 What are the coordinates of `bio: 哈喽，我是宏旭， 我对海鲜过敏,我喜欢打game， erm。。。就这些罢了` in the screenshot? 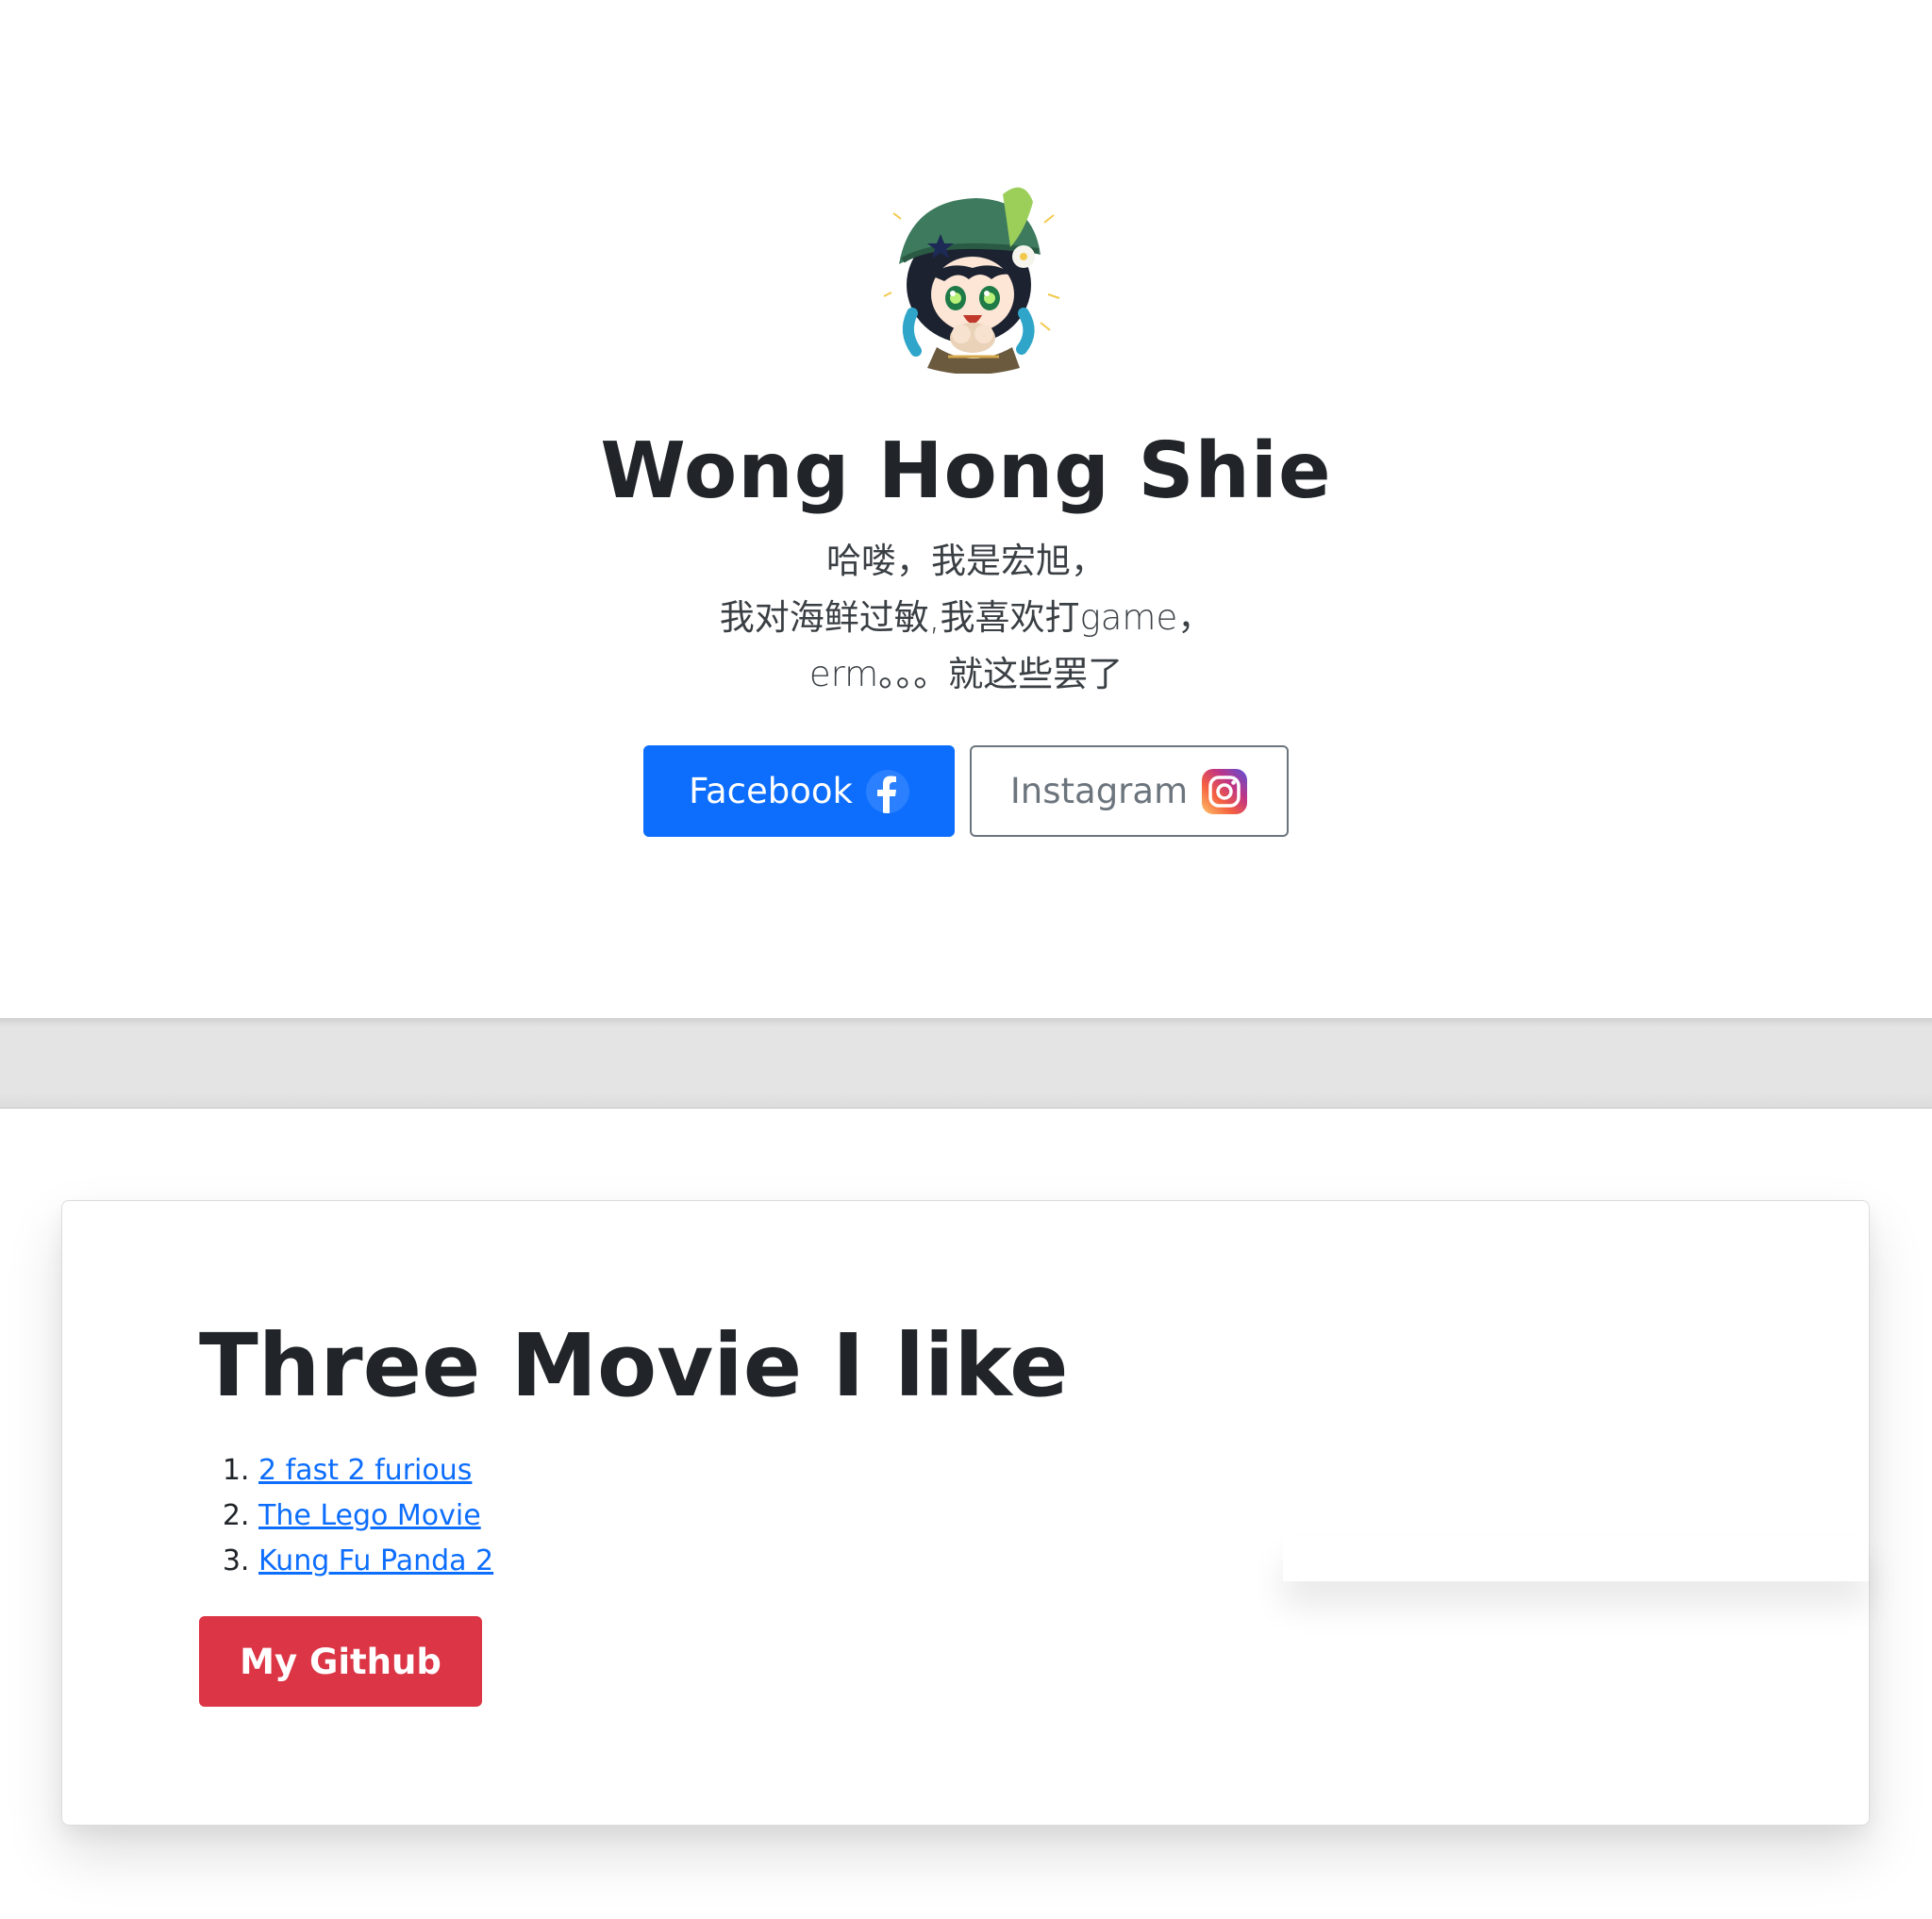 It's located at (966, 618).